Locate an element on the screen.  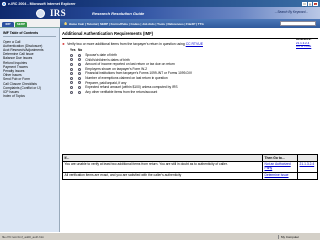
table-header-ref is located at coordinates (307, 158).